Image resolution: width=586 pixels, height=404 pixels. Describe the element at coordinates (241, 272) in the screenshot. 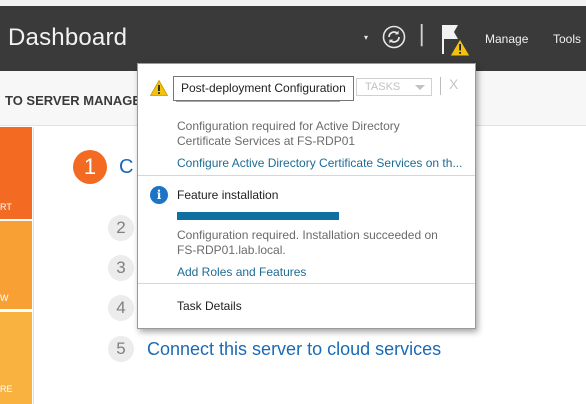

I see `add-roles-features-link: Add Roles and Features` at that location.